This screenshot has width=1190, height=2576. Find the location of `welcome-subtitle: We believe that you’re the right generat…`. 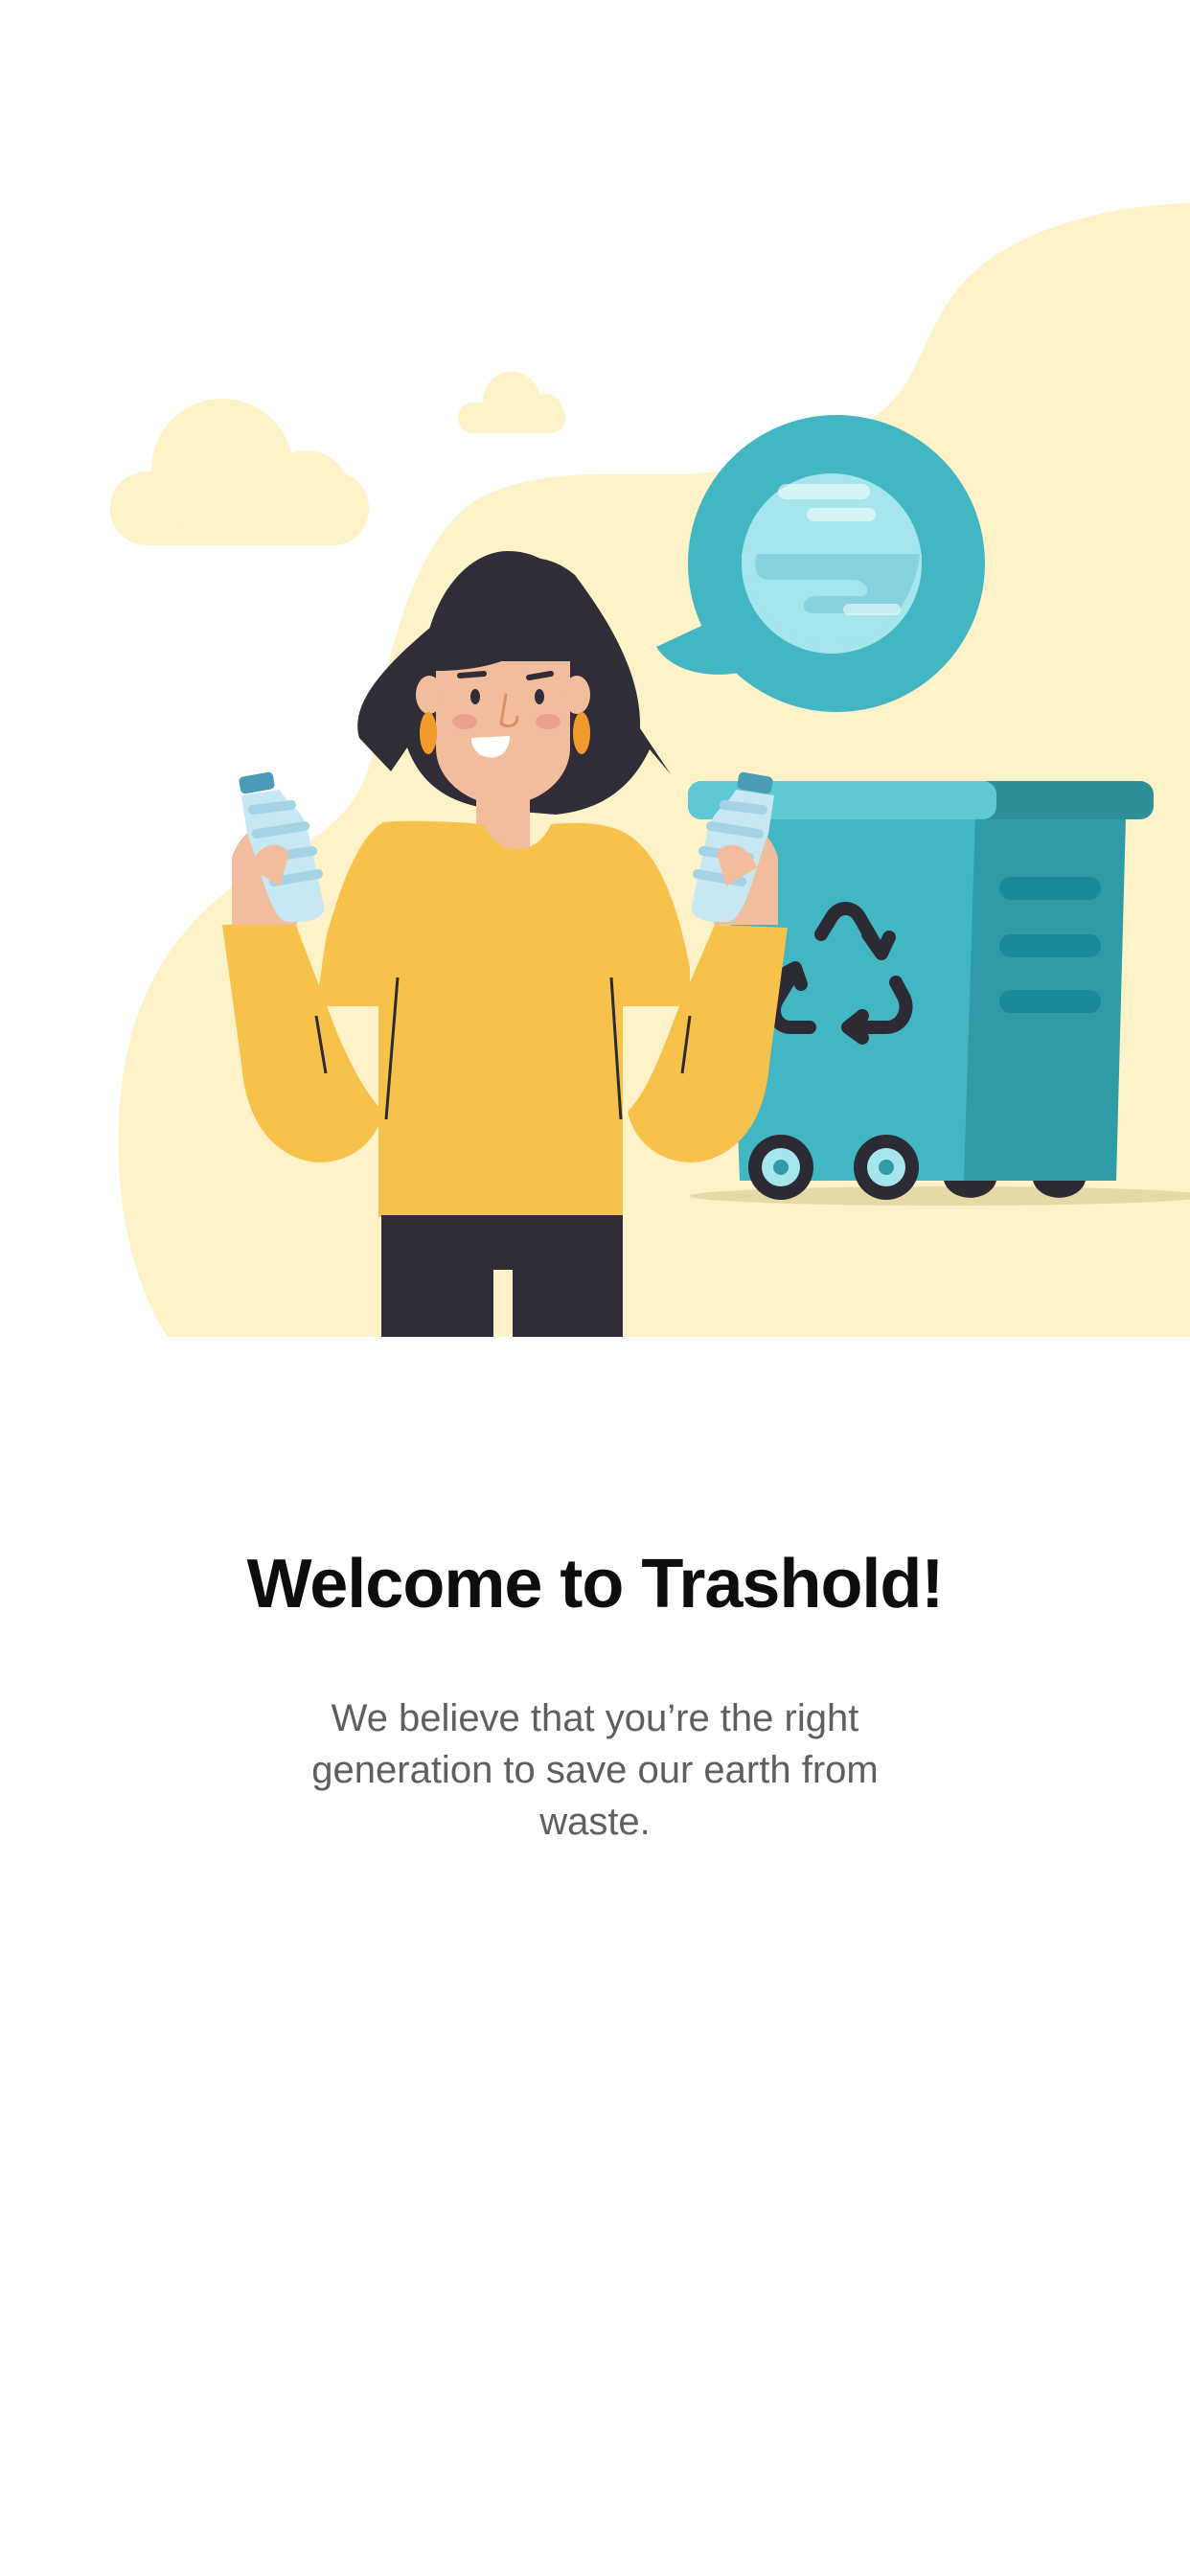

welcome-subtitle: We believe that you’re the right generat… is located at coordinates (595, 1770).